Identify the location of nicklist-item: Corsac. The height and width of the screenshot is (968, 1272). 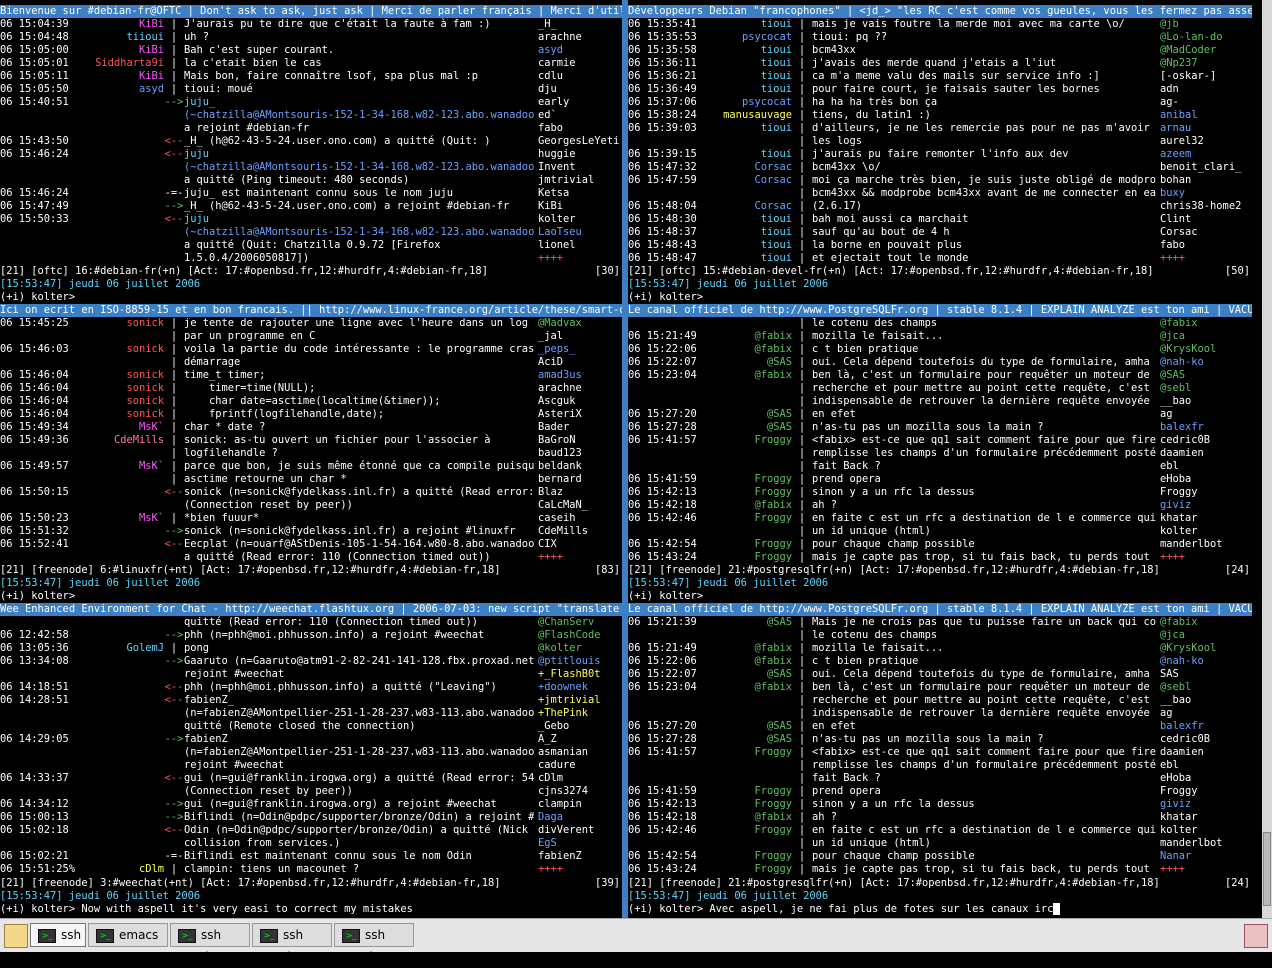
(1206, 232).